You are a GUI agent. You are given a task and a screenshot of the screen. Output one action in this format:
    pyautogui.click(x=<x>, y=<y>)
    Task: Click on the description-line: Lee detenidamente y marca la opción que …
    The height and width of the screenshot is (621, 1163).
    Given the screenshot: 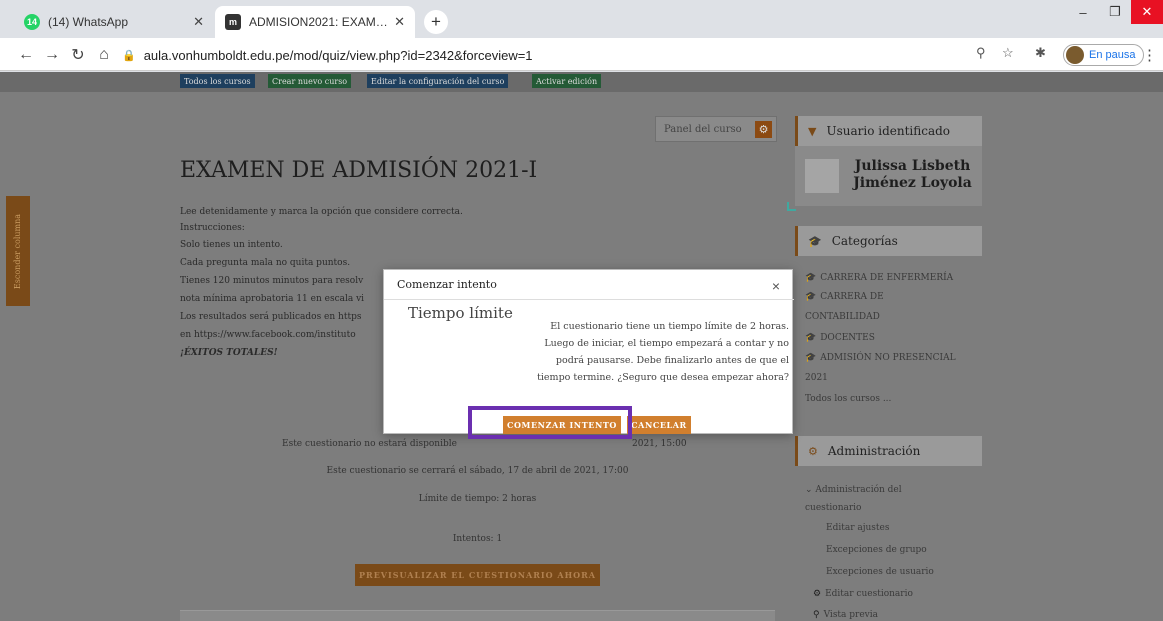 What is the action you would take?
    pyautogui.click(x=321, y=212)
    